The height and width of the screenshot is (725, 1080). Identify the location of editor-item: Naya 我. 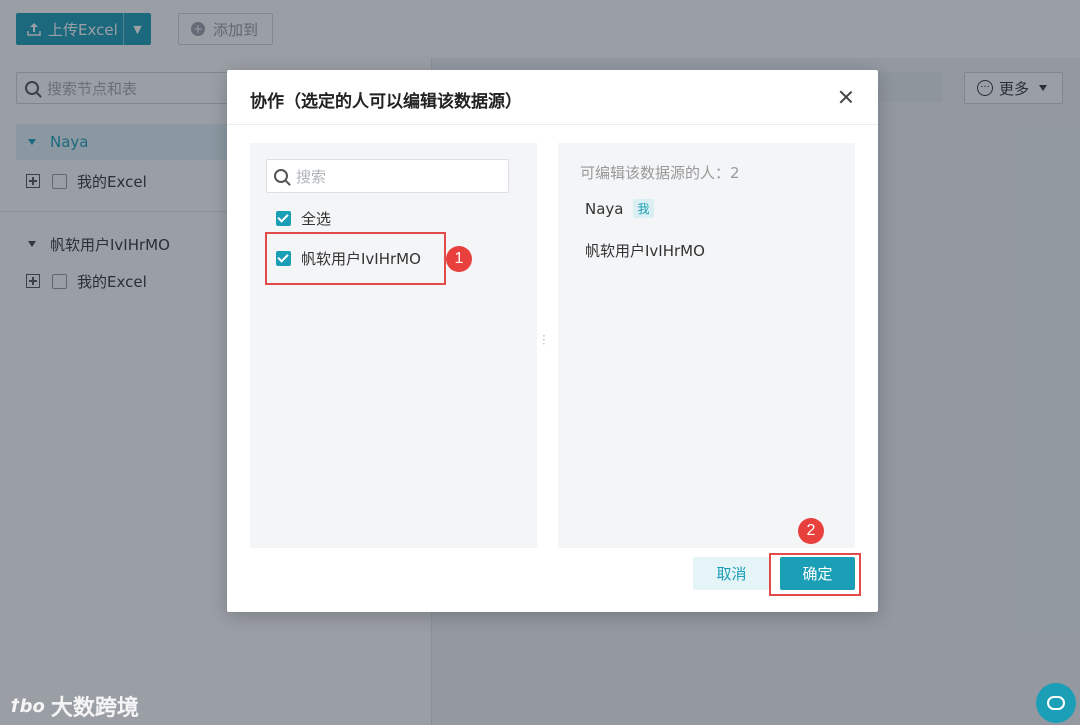
(619, 208).